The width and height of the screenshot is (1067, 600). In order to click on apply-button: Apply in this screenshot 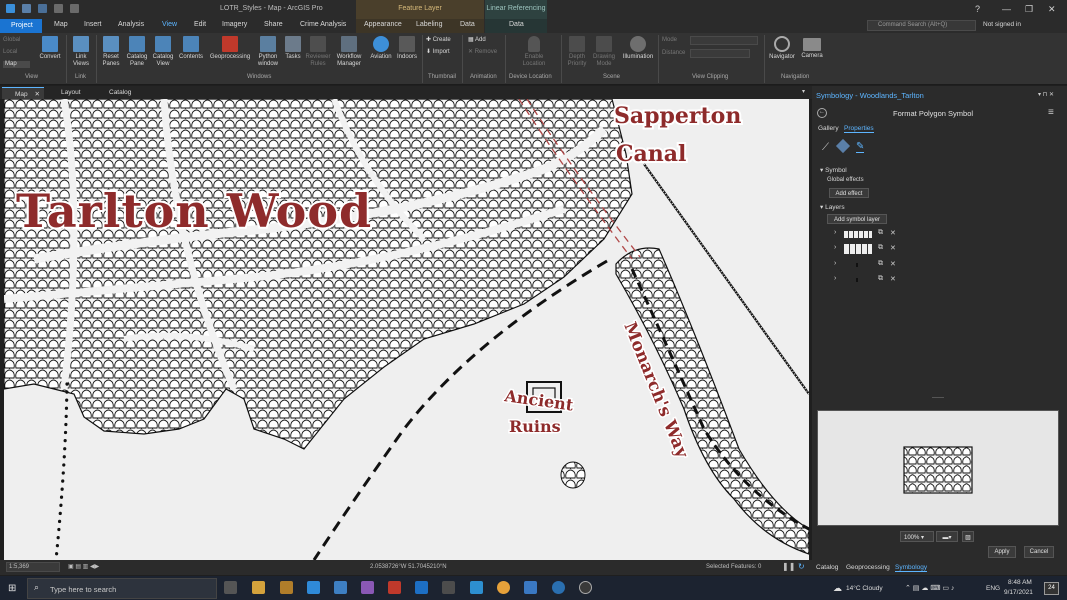, I will do `click(1002, 552)`.